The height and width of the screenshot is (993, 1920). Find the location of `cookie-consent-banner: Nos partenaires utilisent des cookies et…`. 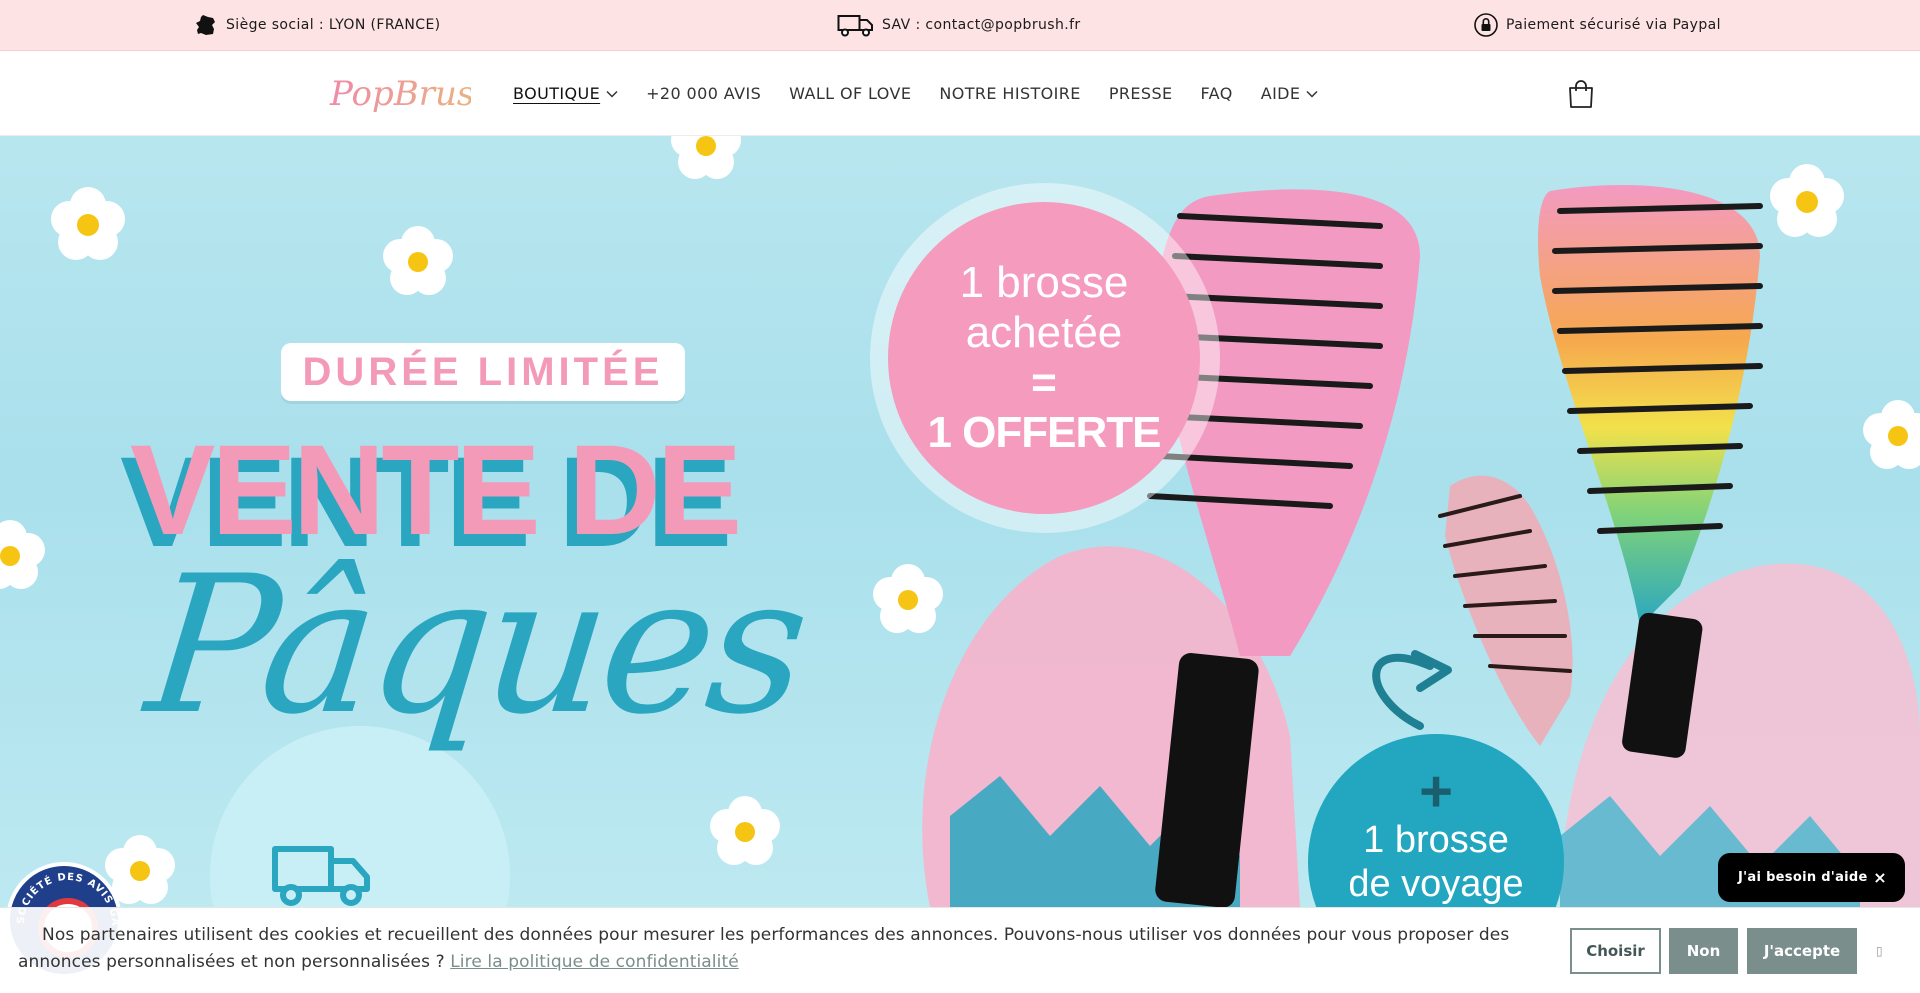

cookie-consent-banner: Nos partenaires utilisent des cookies et… is located at coordinates (960, 950).